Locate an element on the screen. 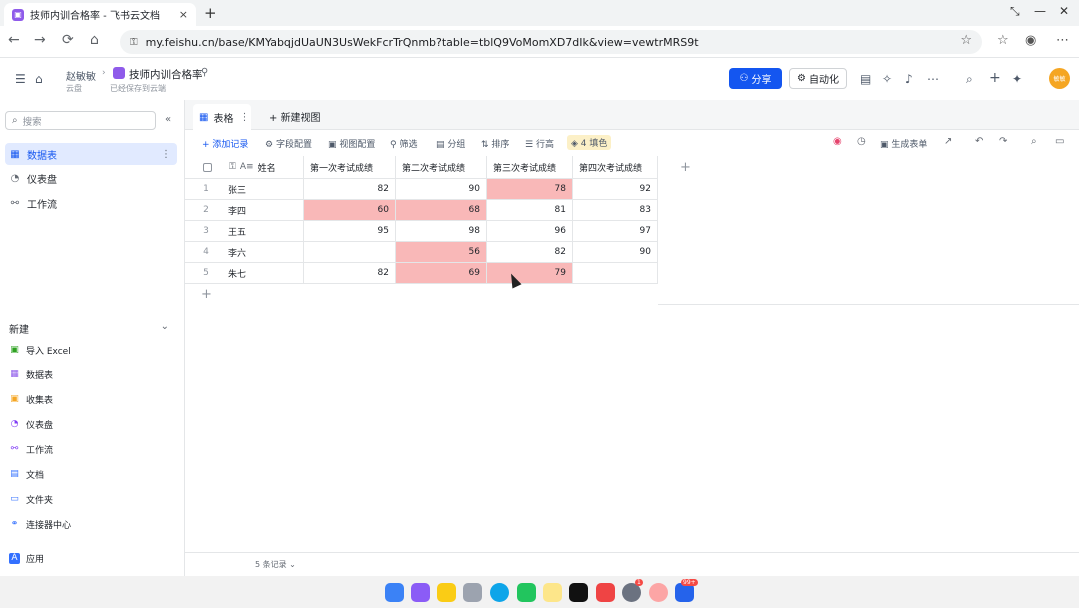  score-cell: 78 is located at coordinates (530, 189).